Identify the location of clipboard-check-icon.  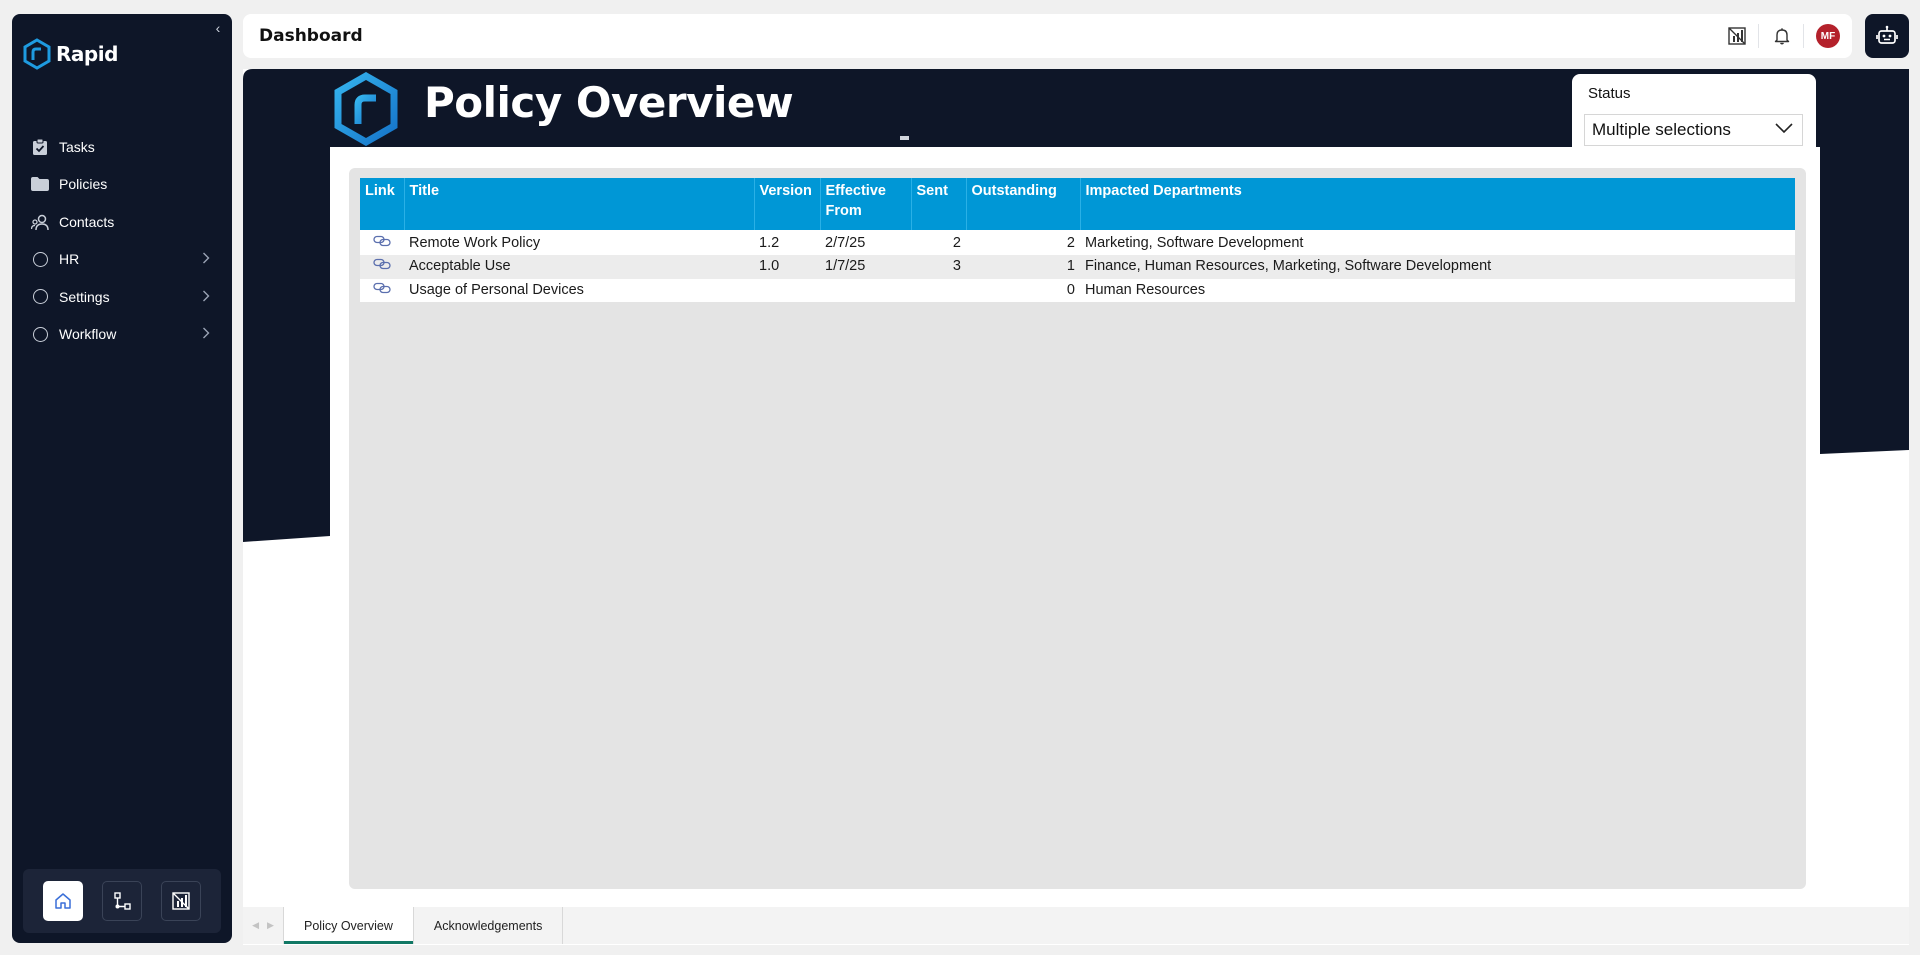
(40, 147).